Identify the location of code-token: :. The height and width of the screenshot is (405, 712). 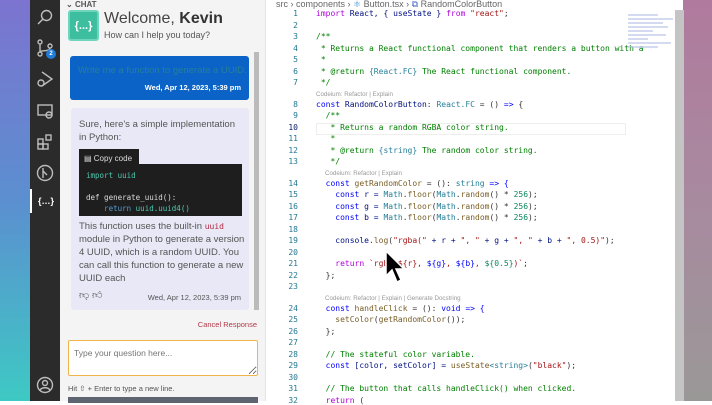
(431, 104).